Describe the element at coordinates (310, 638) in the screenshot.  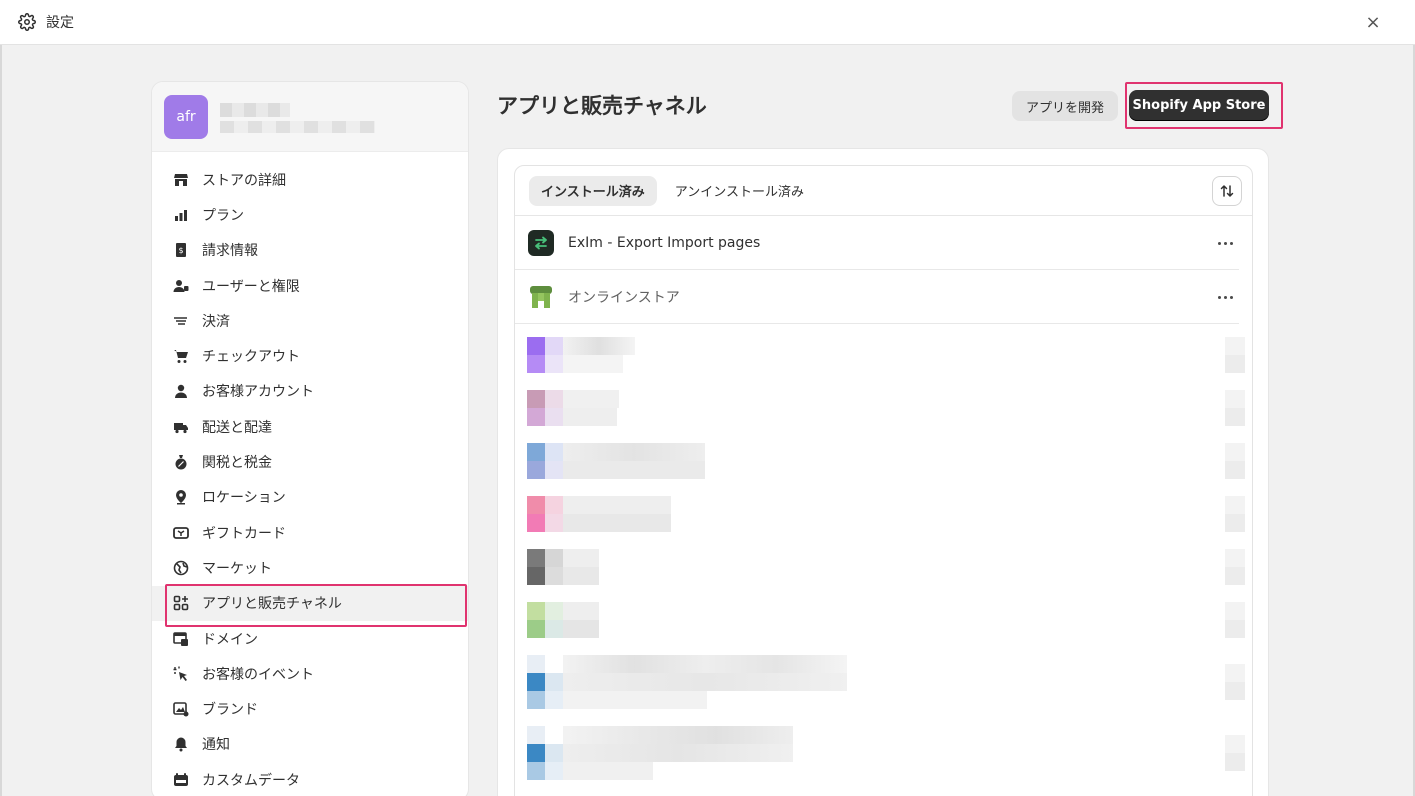
I see `sidebar-item-domain: ドメイン` at that location.